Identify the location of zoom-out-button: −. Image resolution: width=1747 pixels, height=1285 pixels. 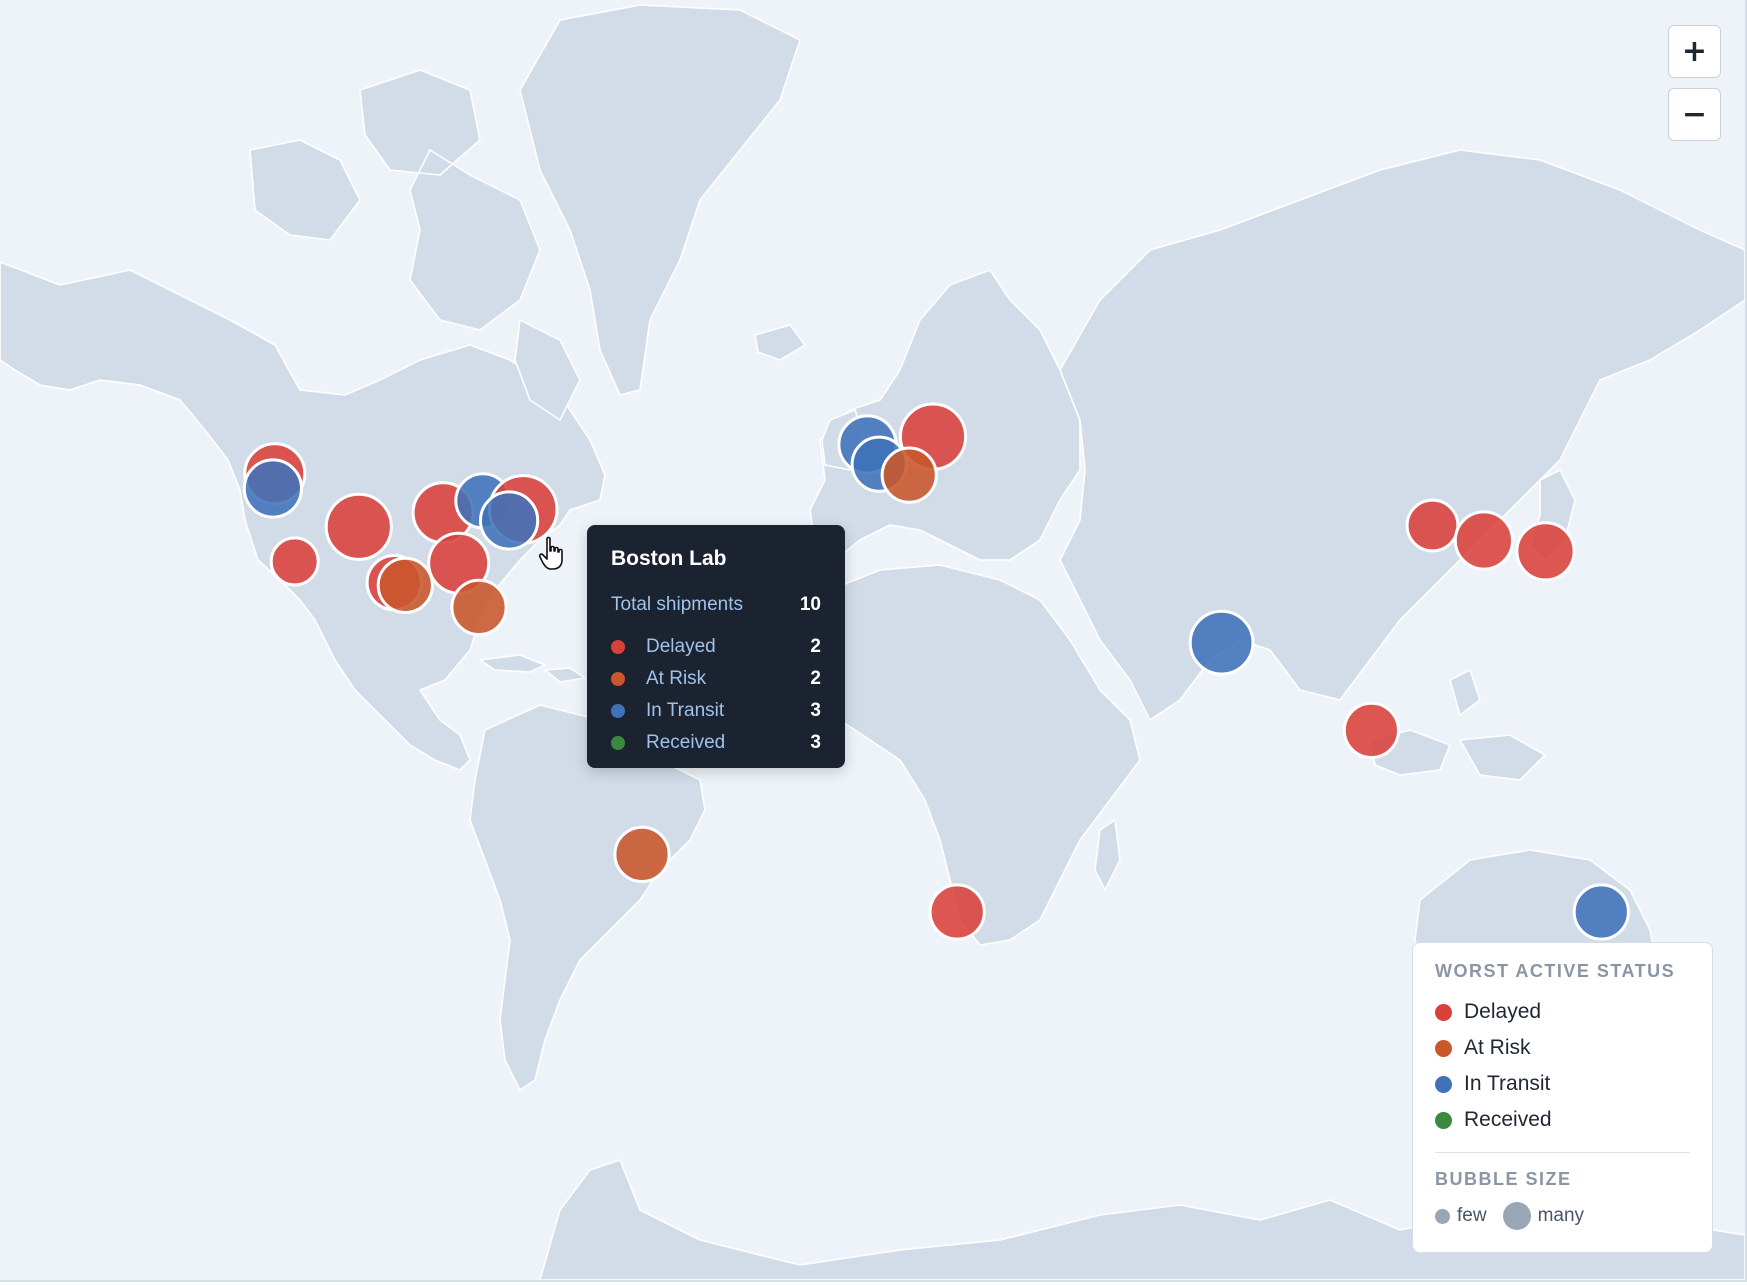
(1694, 114).